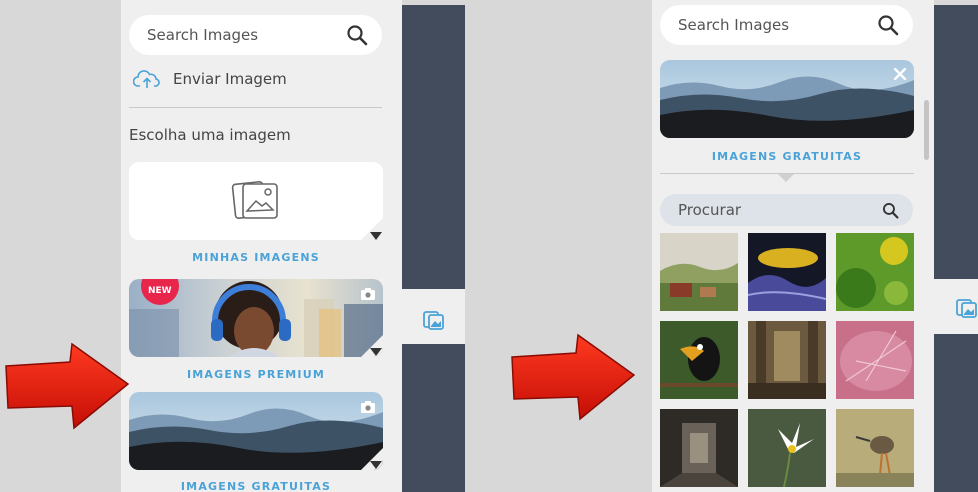  I want to click on scrollbar-track, so click(926, 130).